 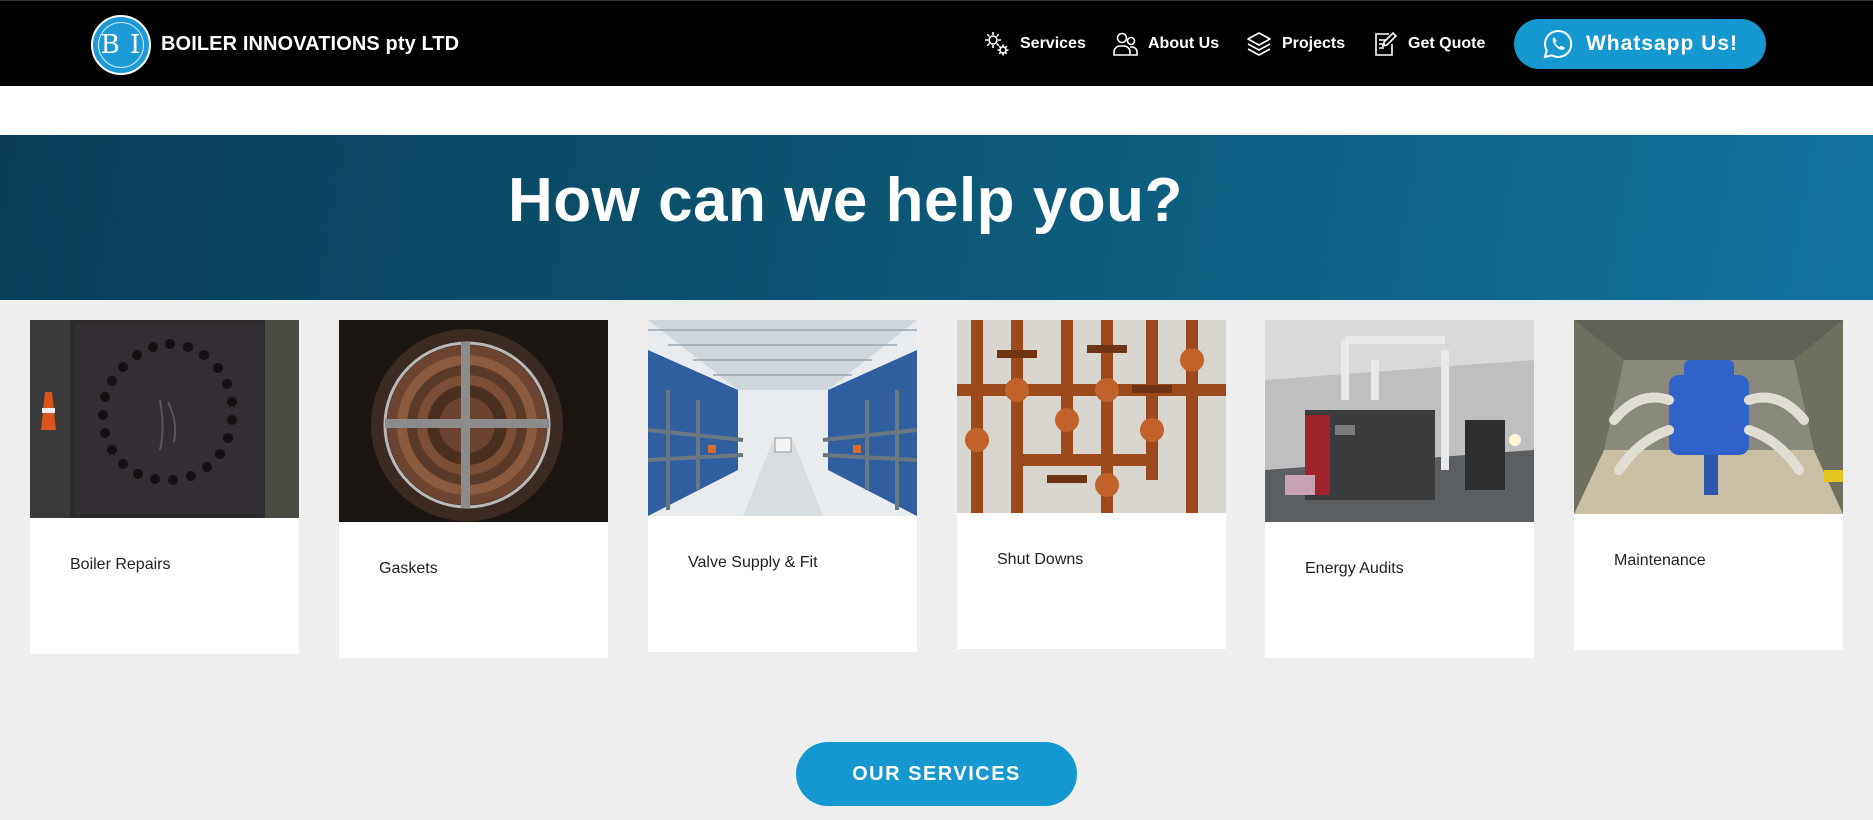 I want to click on service-card-gaskets: Gaskets, so click(x=473, y=489).